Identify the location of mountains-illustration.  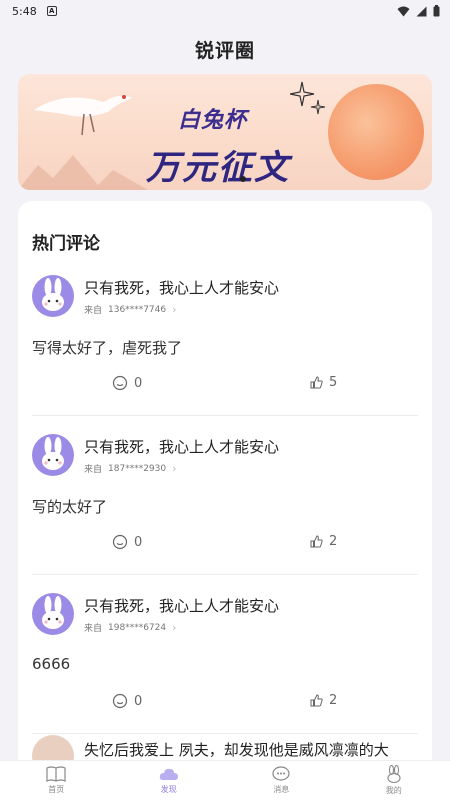
(83, 172).